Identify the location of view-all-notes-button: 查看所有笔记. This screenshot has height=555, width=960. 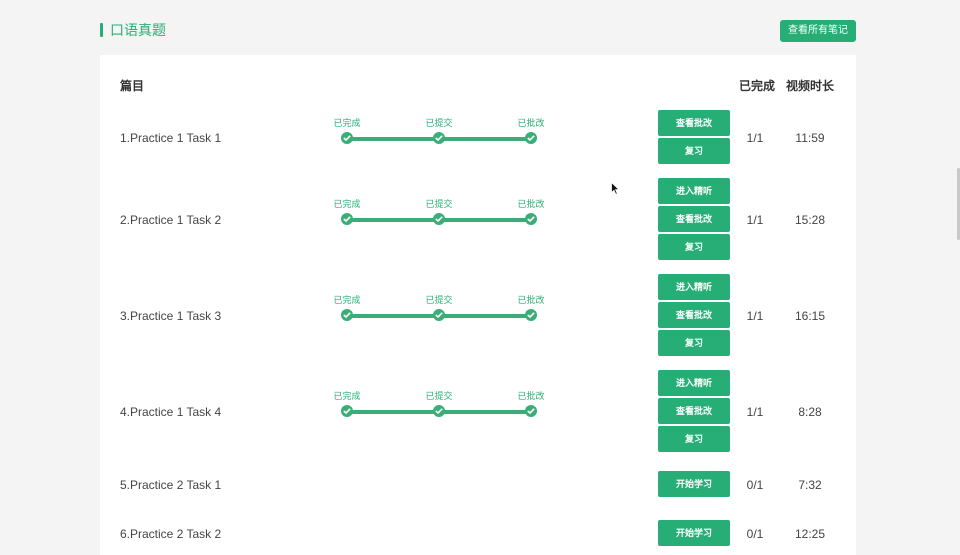
(818, 31).